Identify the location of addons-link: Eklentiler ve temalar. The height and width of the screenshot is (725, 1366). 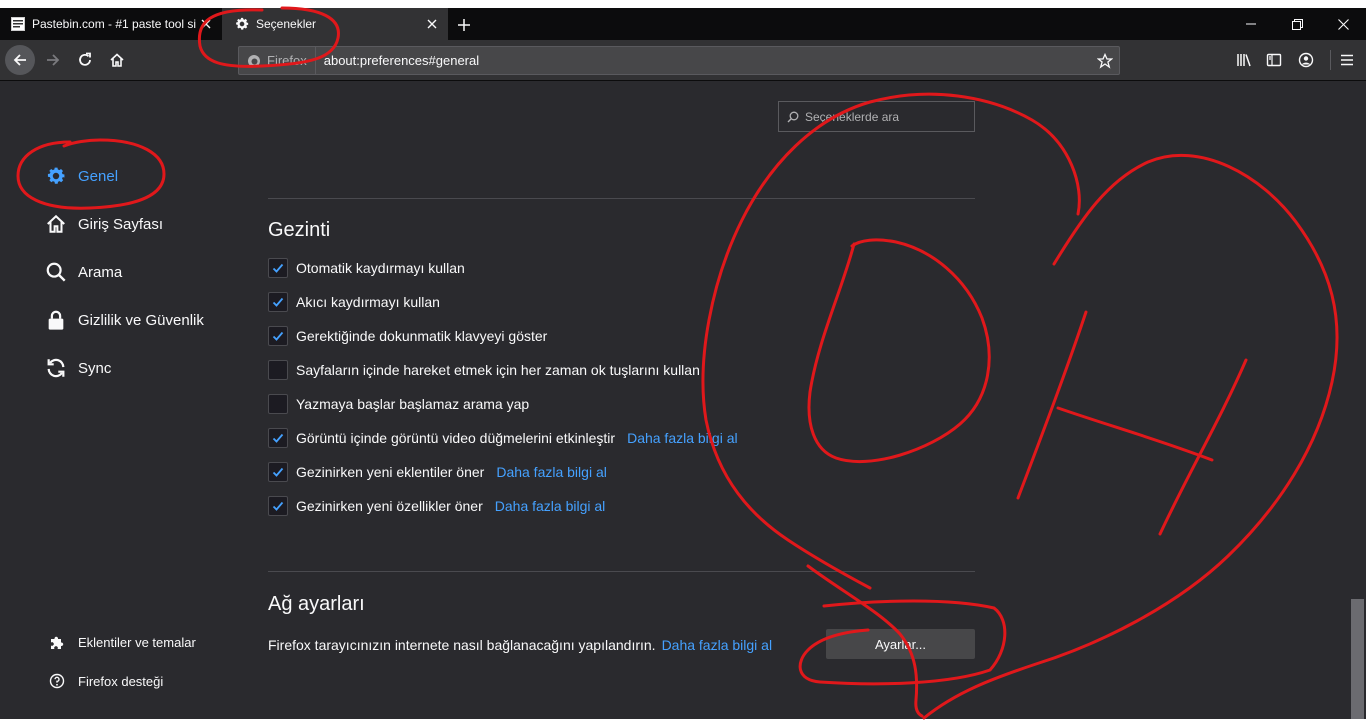
(122, 642).